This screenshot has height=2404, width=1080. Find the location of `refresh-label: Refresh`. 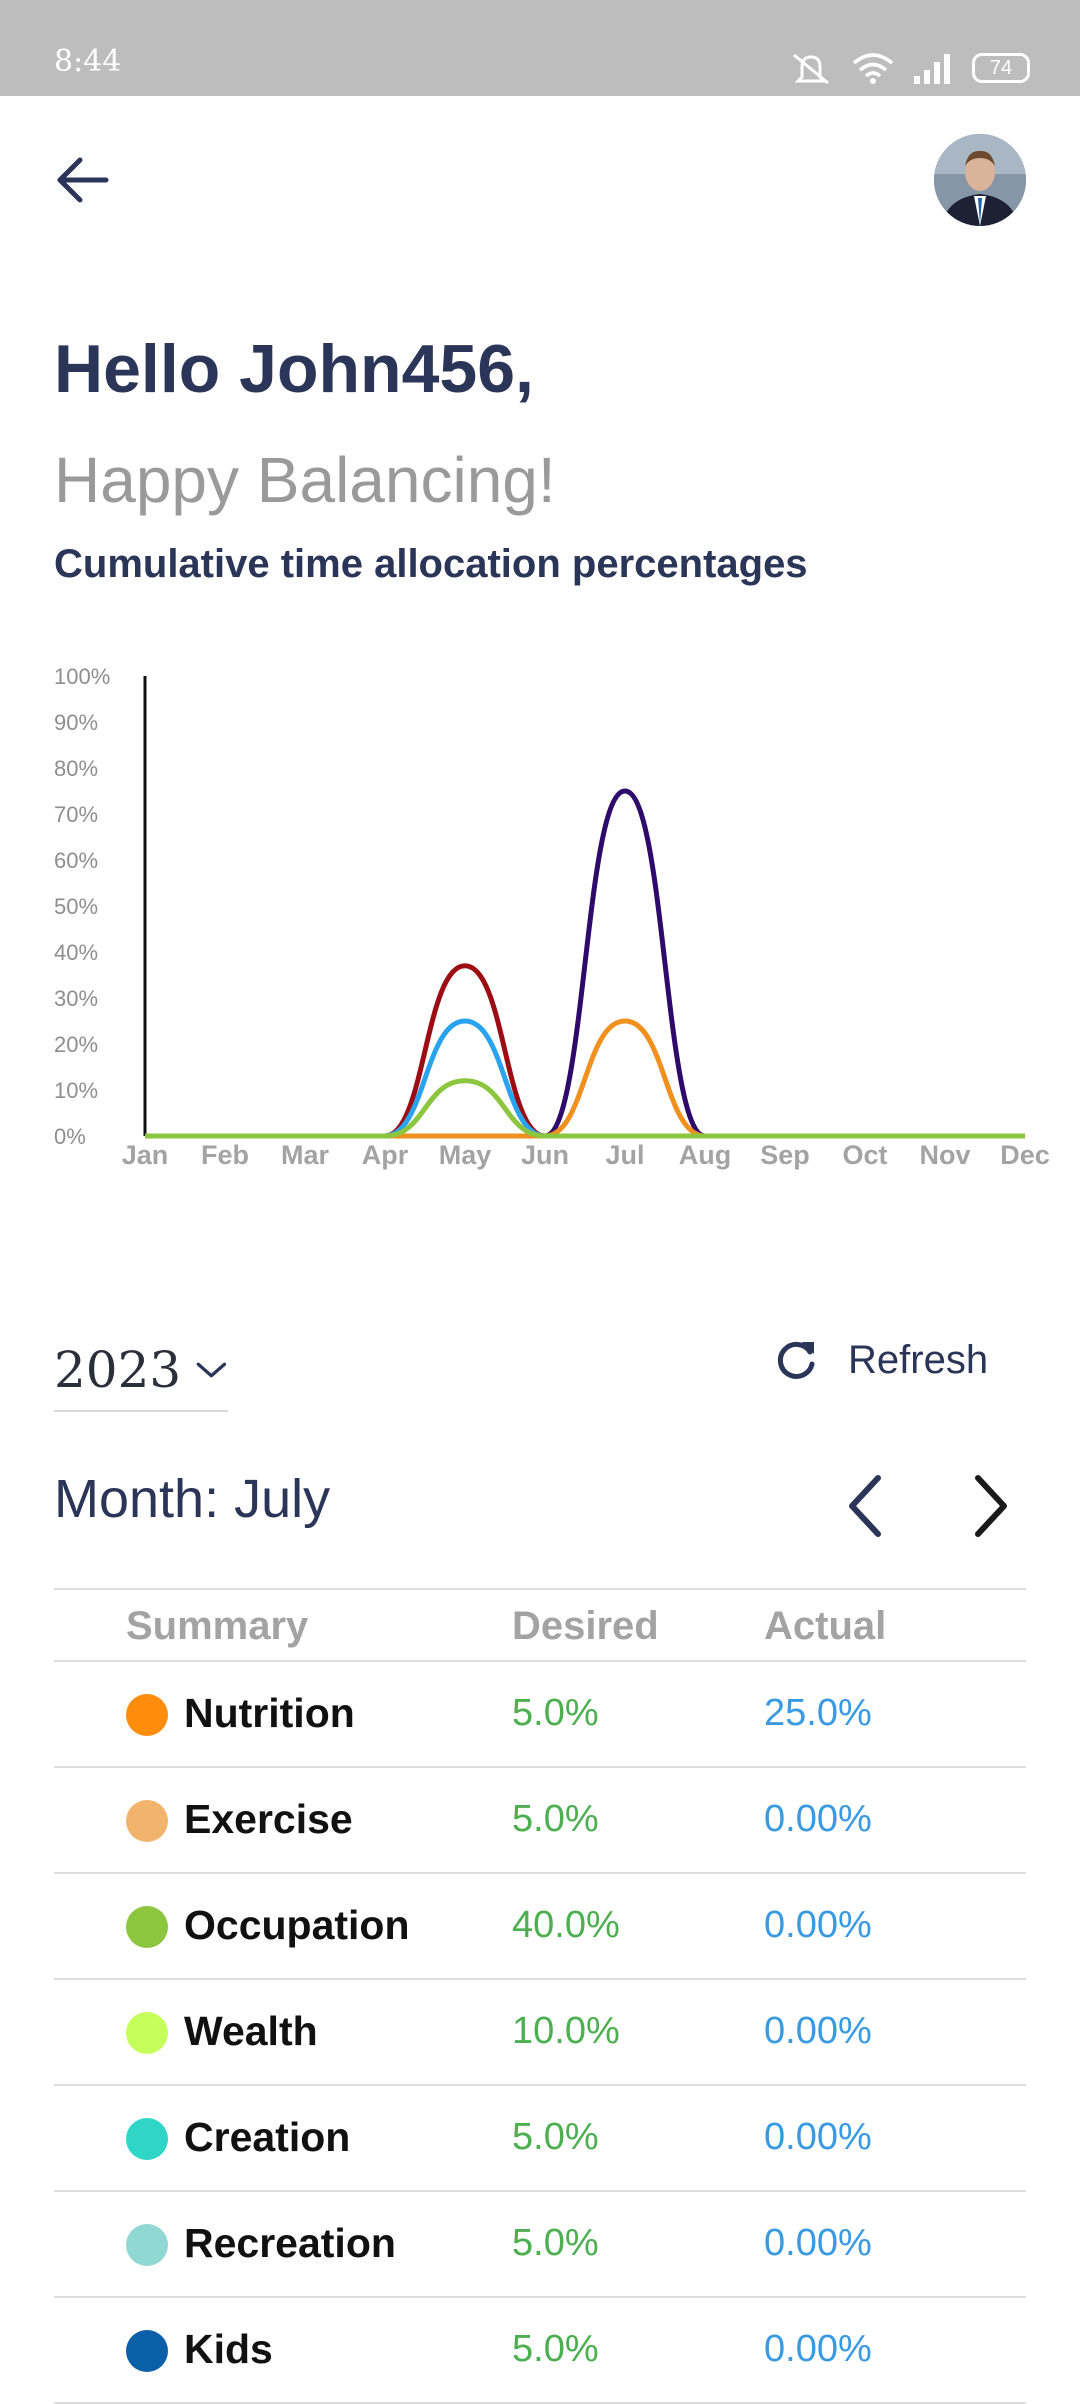

refresh-label: Refresh is located at coordinates (918, 1359).